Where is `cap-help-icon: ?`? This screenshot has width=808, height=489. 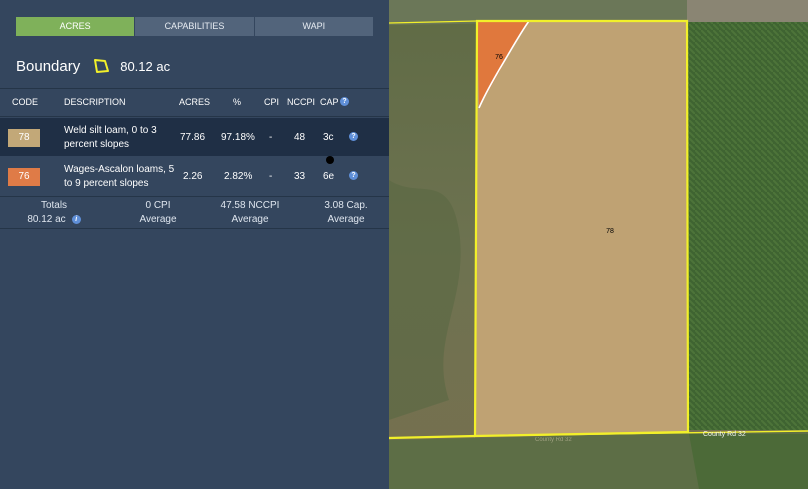 cap-help-icon: ? is located at coordinates (344, 101).